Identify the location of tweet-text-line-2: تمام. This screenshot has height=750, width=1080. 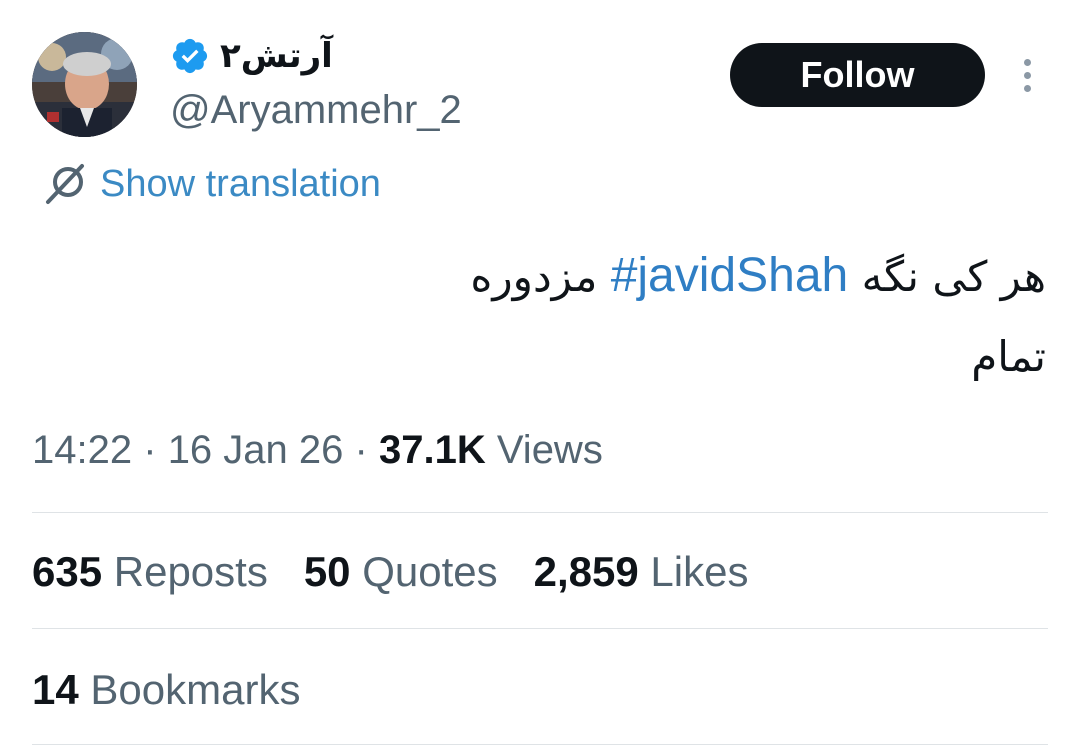
(1008, 356).